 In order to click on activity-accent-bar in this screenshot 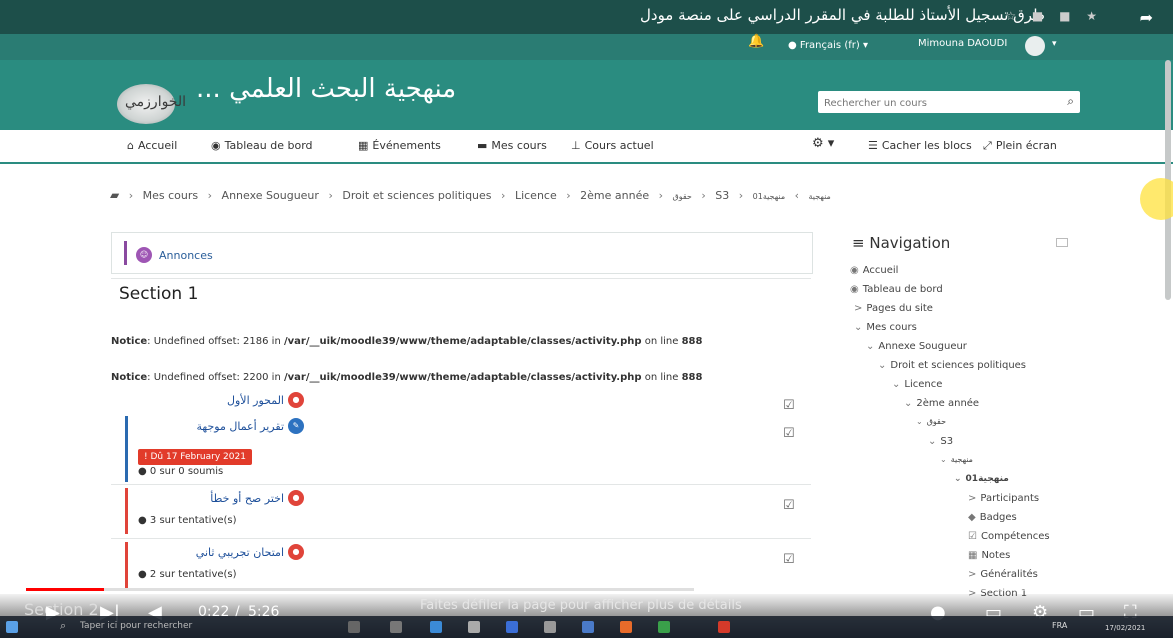, I will do `click(125, 253)`.